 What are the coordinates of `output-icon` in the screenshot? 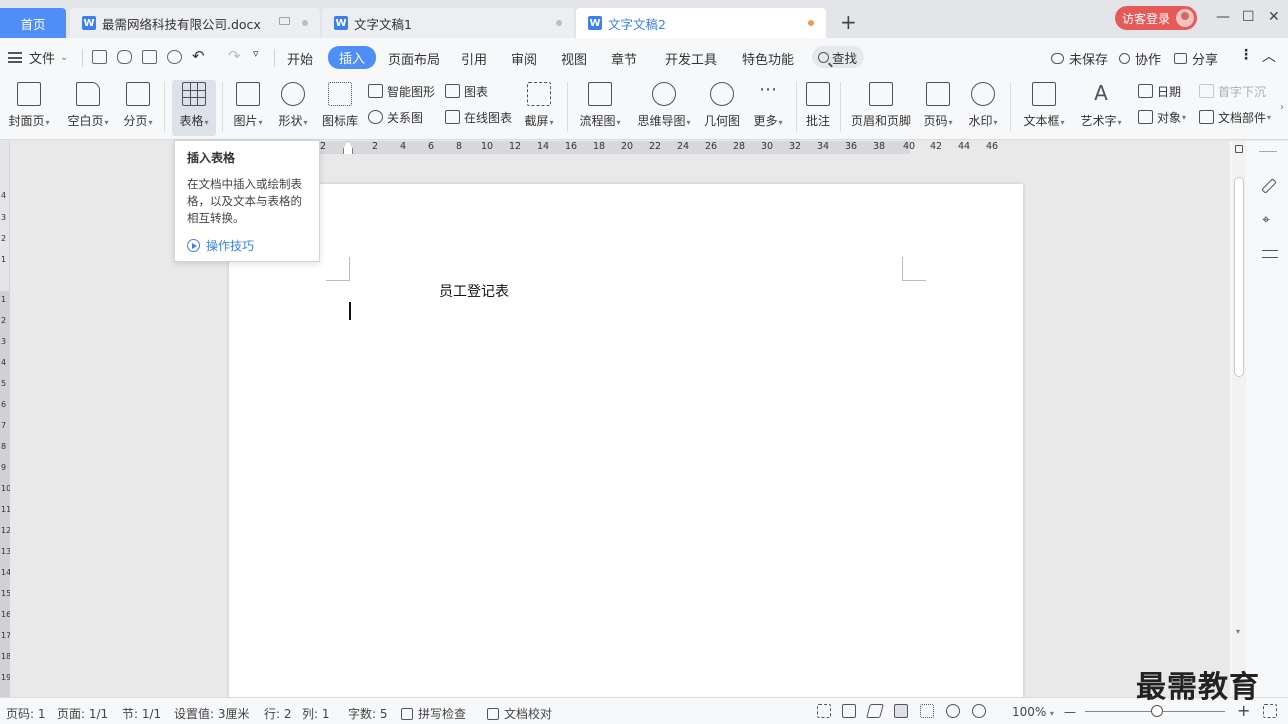 It's located at (124, 57).